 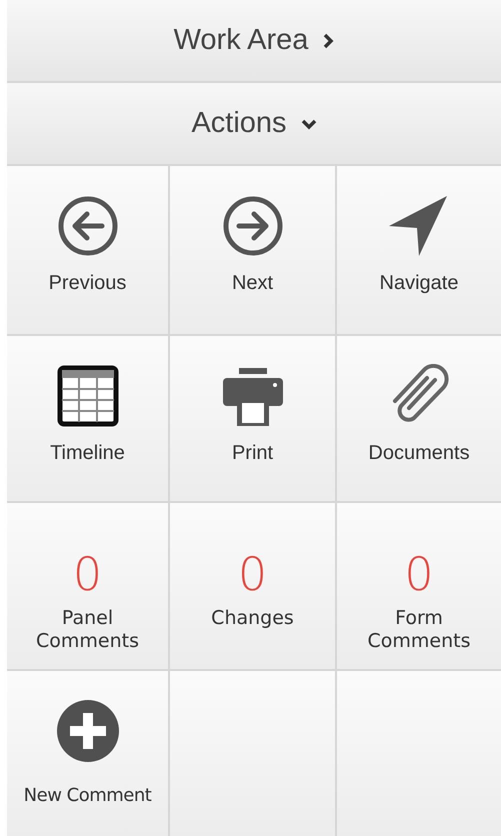 I want to click on right-arrow-circle-icon, so click(x=252, y=226).